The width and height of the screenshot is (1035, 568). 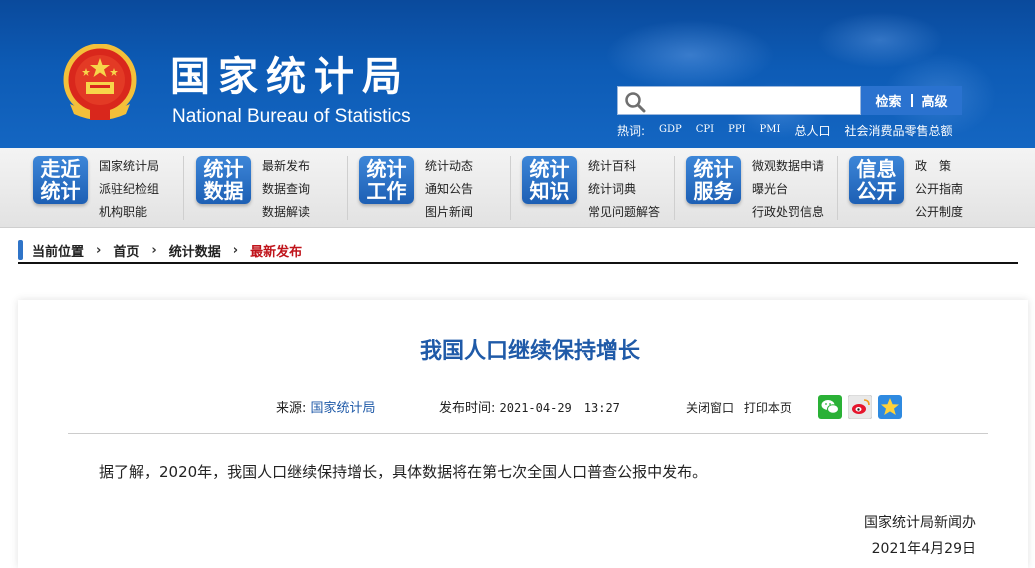 I want to click on search-buttons: 检索 高级, so click(x=911, y=100).